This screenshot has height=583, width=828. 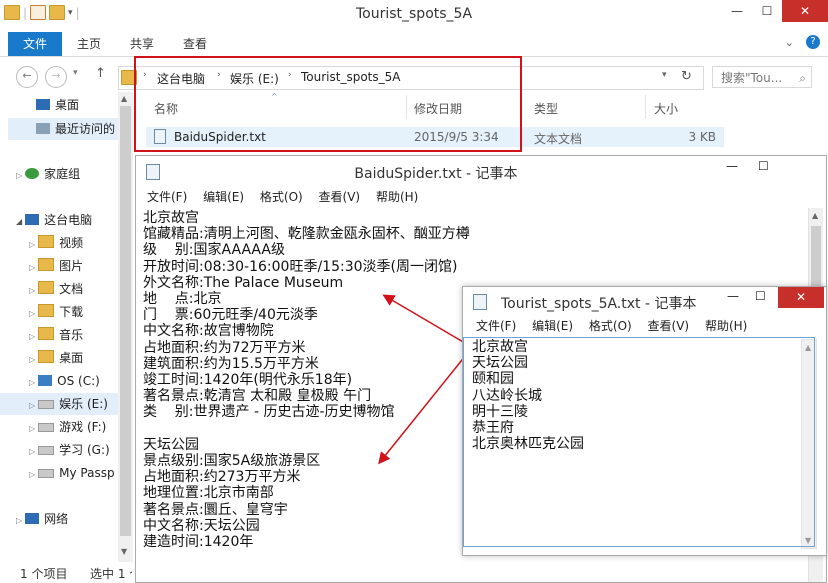 I want to click on notepad-text-area: 北京故宫 天坛公园 颐和园 八达岭长城 明十三陵 恭王府 北京奥林匹克公园, so click(x=637, y=441).